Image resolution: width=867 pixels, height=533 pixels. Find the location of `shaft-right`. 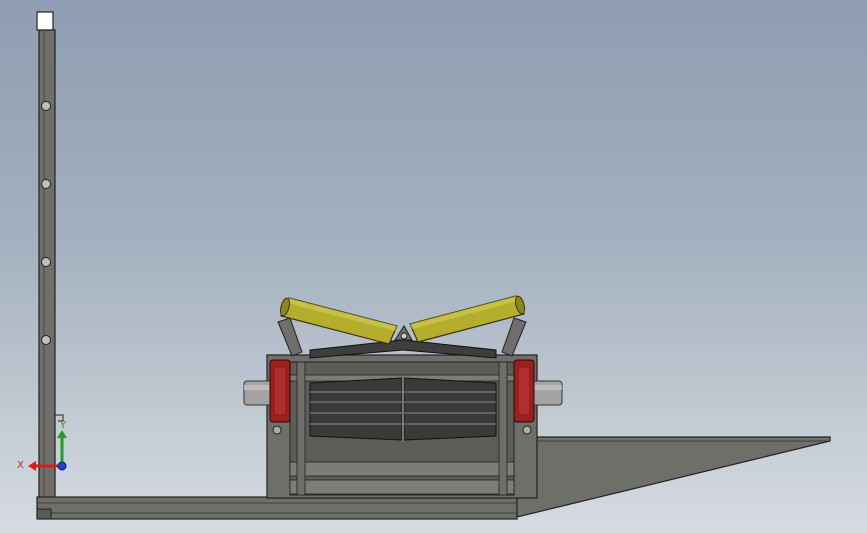

shaft-right is located at coordinates (546, 393).